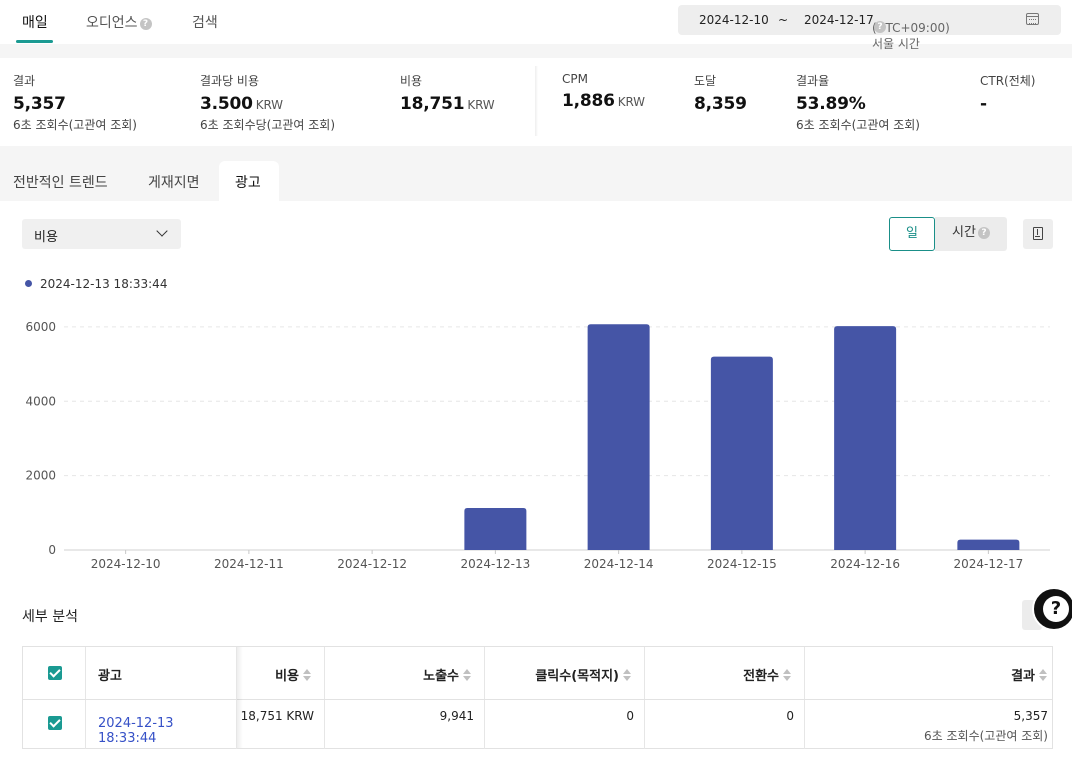  I want to click on tab-ads: 광고, so click(248, 182).